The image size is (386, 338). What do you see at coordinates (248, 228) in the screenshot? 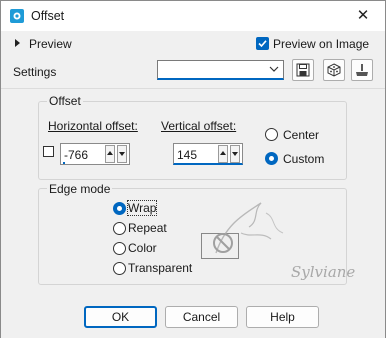
I see `watermark-flourish` at bounding box center [248, 228].